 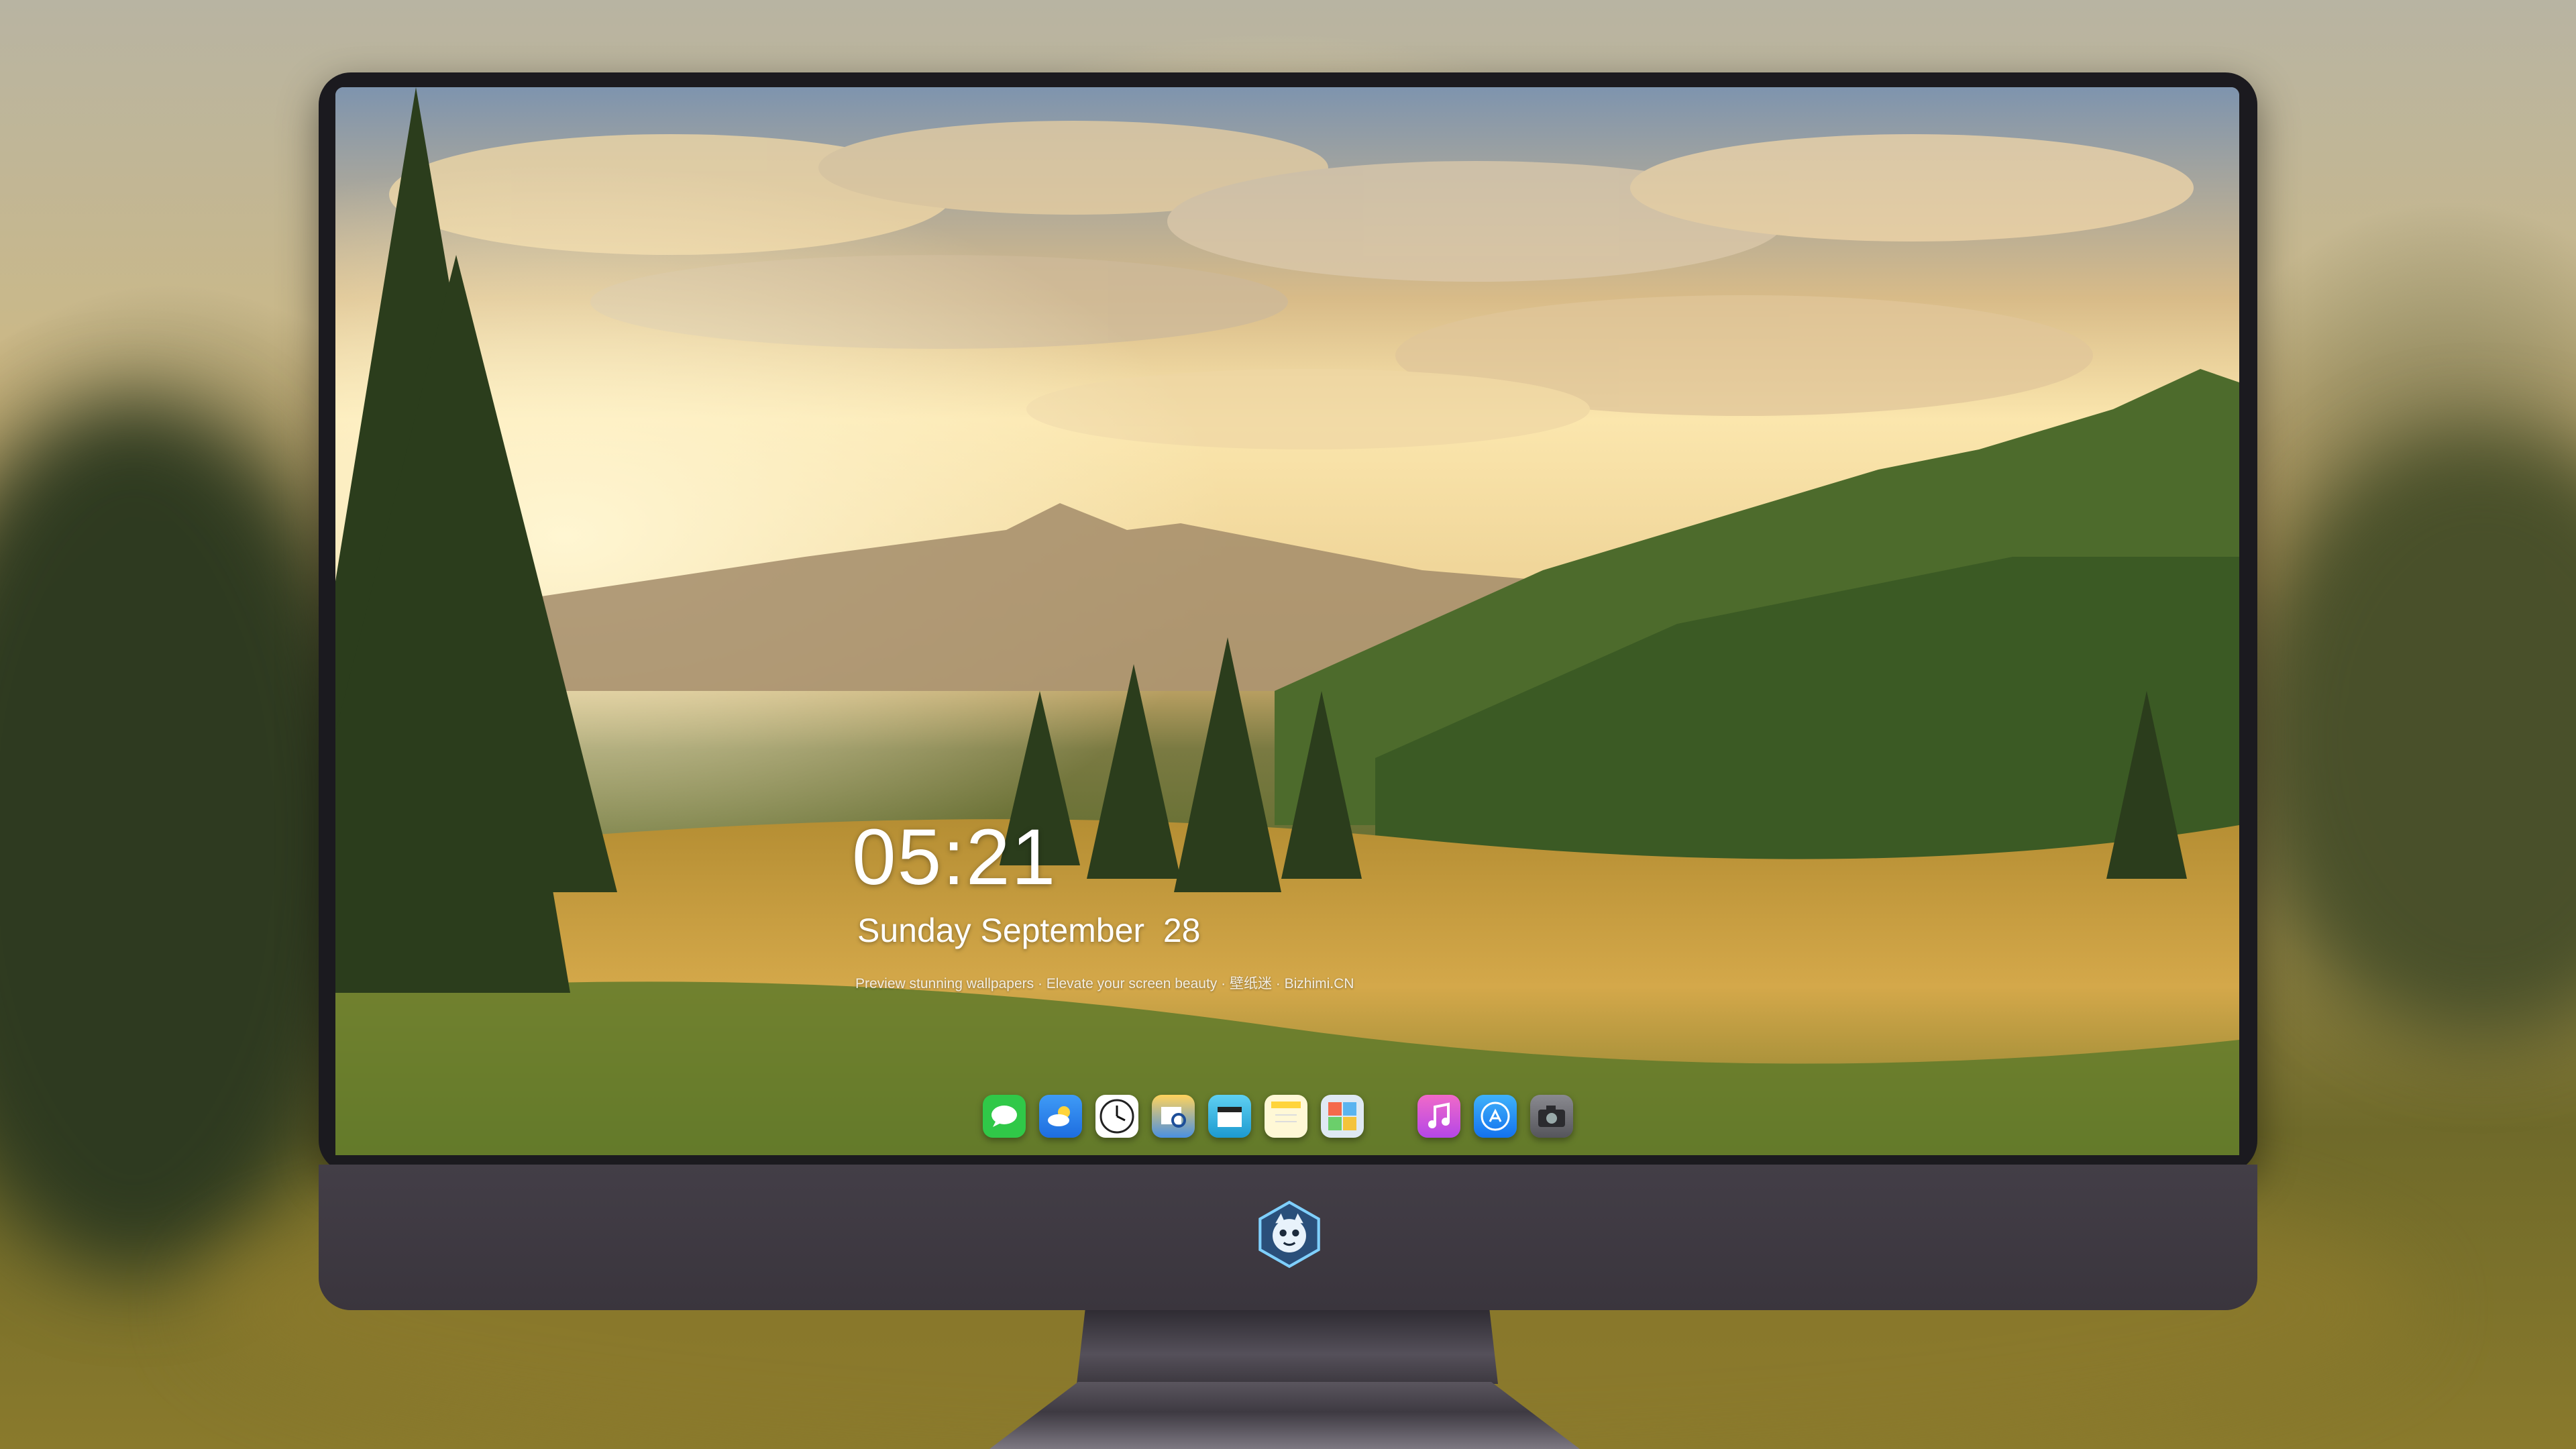 I want to click on dock, so click(x=1285, y=1116).